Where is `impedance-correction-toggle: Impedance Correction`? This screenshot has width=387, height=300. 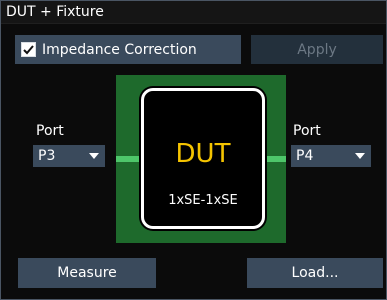 impedance-correction-toggle: Impedance Correction is located at coordinates (128, 49).